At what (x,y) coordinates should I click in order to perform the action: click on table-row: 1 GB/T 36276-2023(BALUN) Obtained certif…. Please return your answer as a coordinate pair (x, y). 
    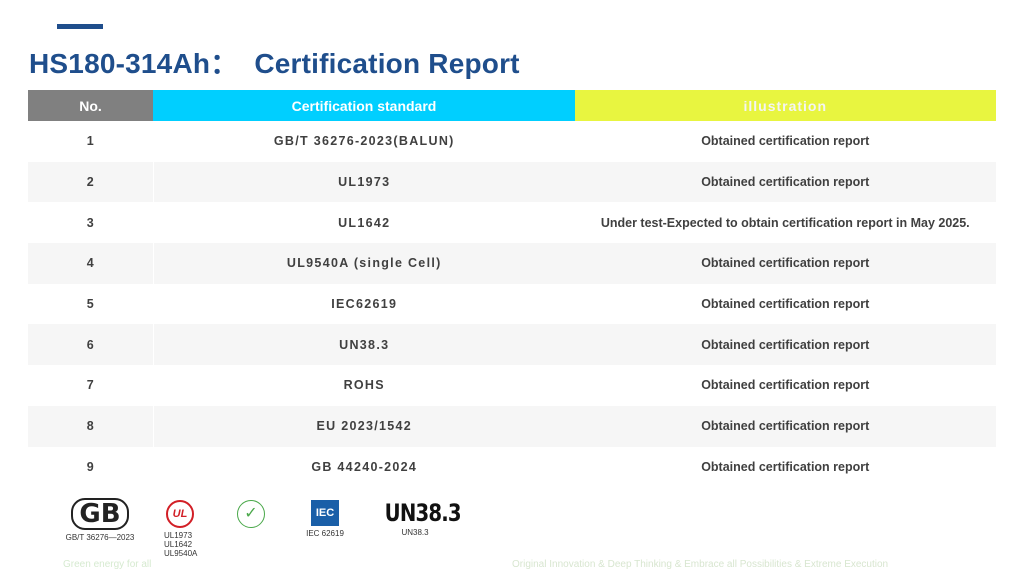
    Looking at the image, I should click on (512, 141).